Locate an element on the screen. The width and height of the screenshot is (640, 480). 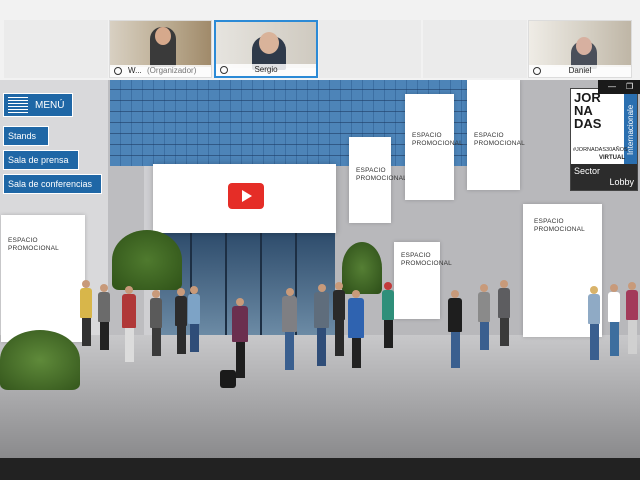
participant-name-bar: Daniel is located at coordinates (580, 71).